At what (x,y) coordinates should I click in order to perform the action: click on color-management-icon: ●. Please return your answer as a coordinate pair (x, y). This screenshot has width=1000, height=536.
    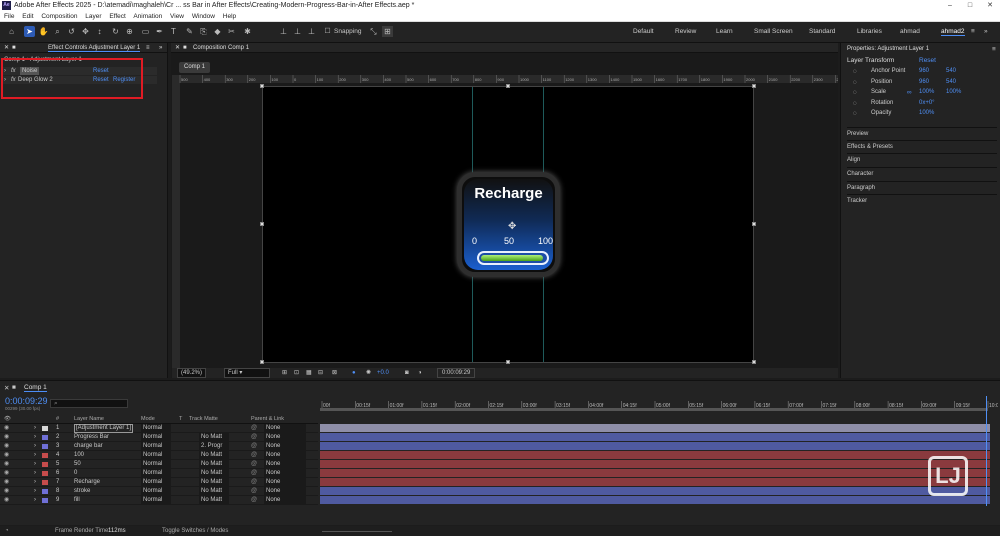
    Looking at the image, I should click on (354, 373).